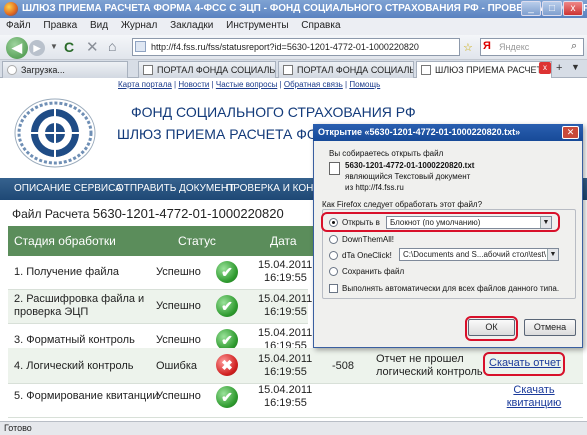 This screenshot has height=435, width=587. What do you see at coordinates (60, 25) in the screenshot?
I see `menu-edit: Правка` at bounding box center [60, 25].